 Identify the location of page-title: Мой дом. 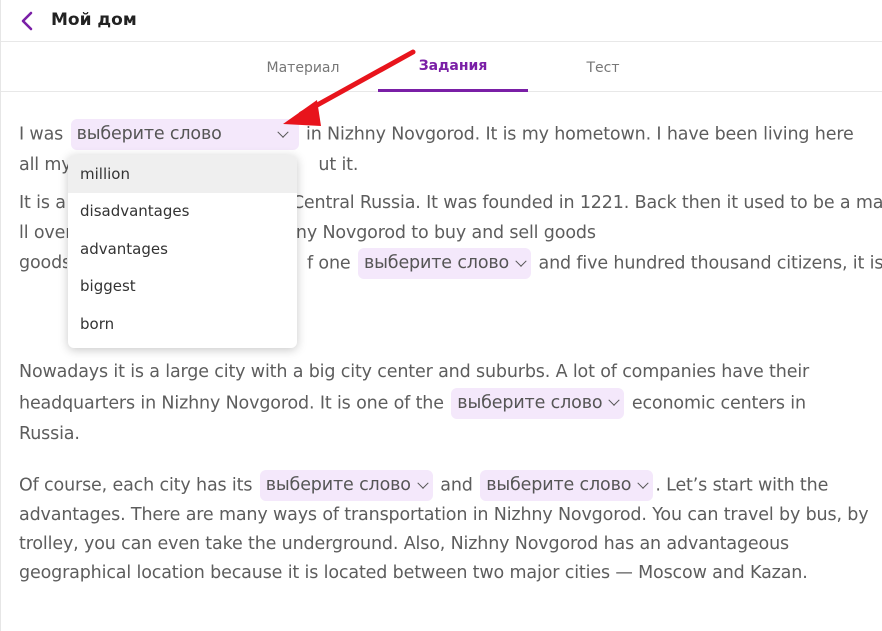
(94, 20).